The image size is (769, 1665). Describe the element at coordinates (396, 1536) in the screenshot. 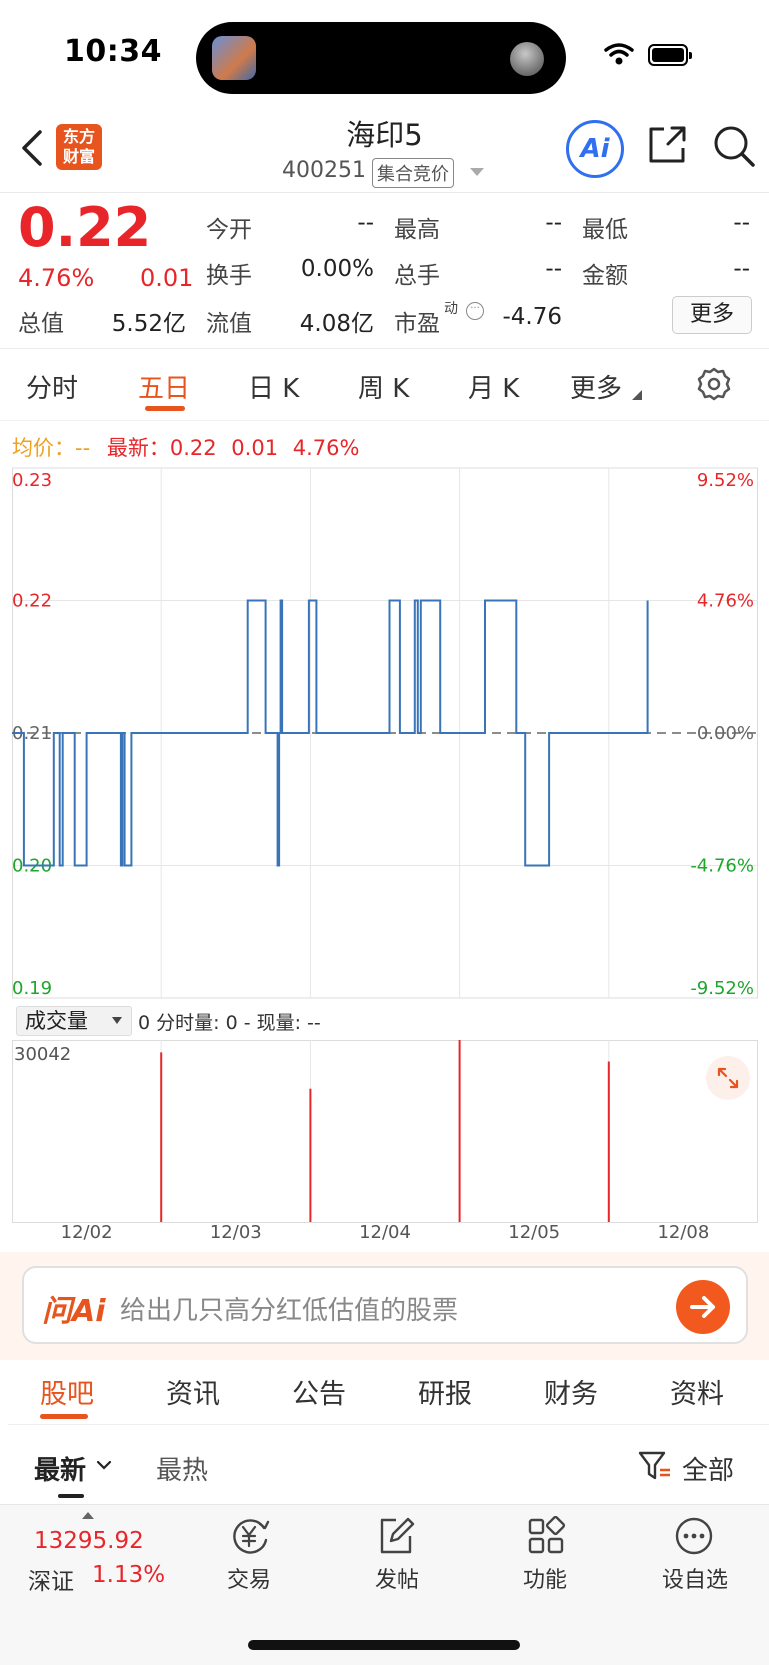

I see `edit-post-icon` at that location.